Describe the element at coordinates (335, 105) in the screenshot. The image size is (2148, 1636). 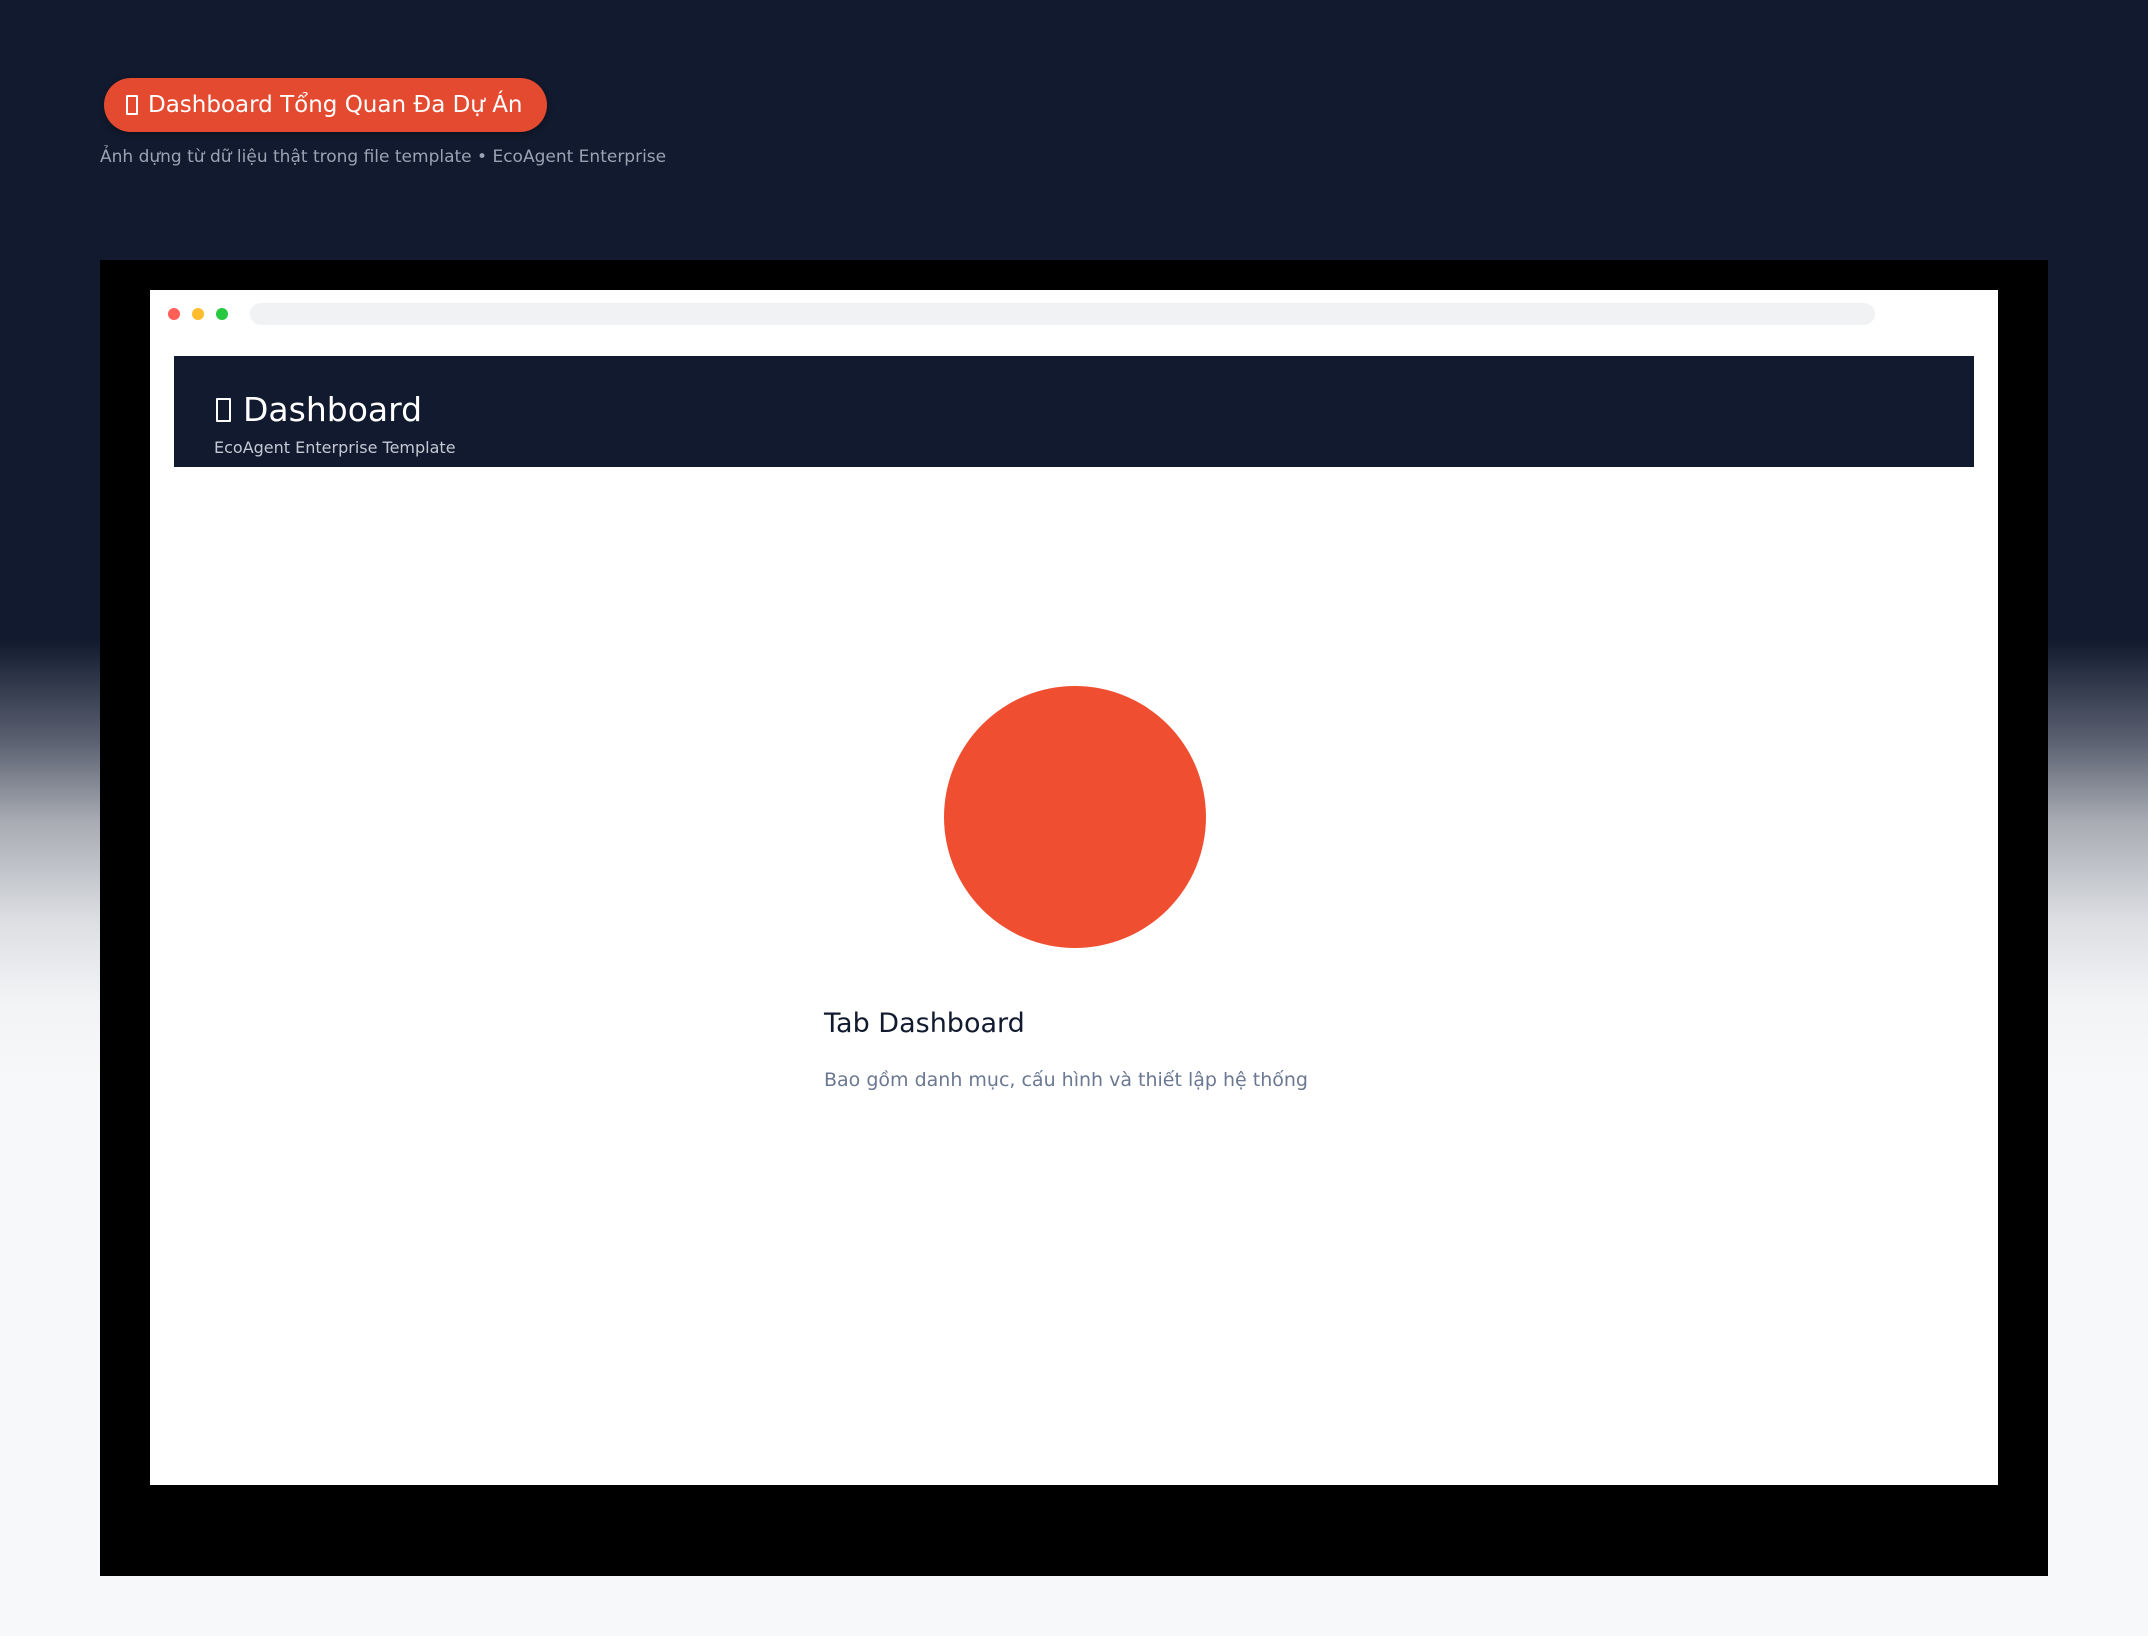
I see `dashboard-title-label: Dashboard Tổng Quan Đa Dự Án` at that location.